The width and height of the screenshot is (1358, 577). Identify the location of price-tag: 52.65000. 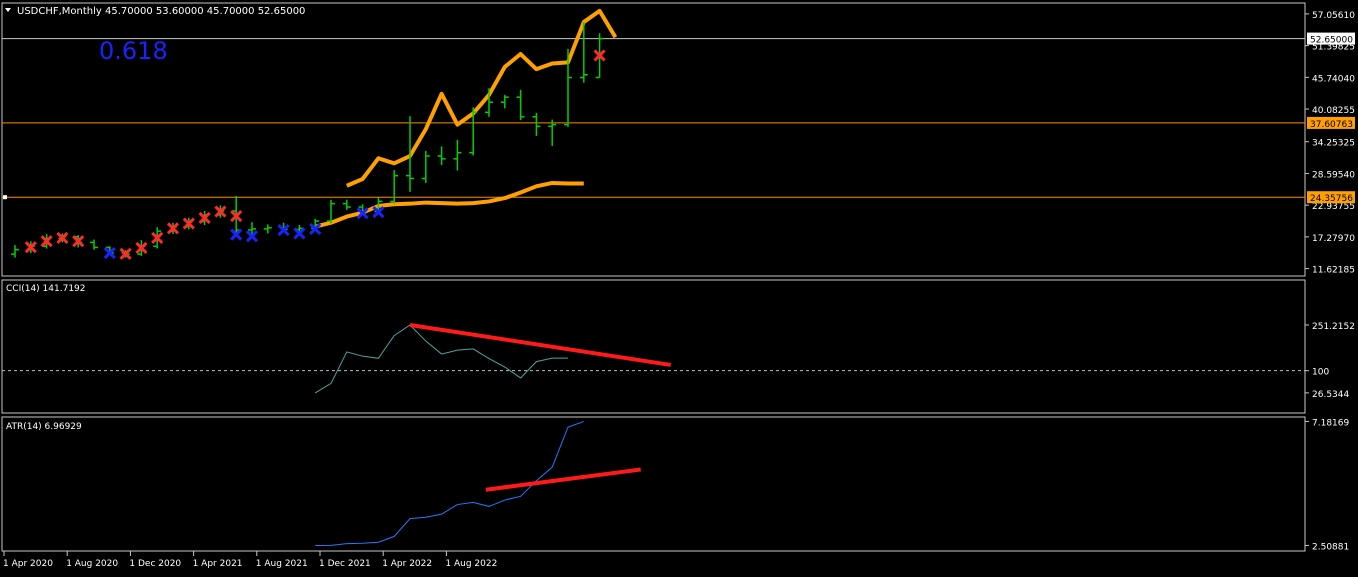
(1331, 39).